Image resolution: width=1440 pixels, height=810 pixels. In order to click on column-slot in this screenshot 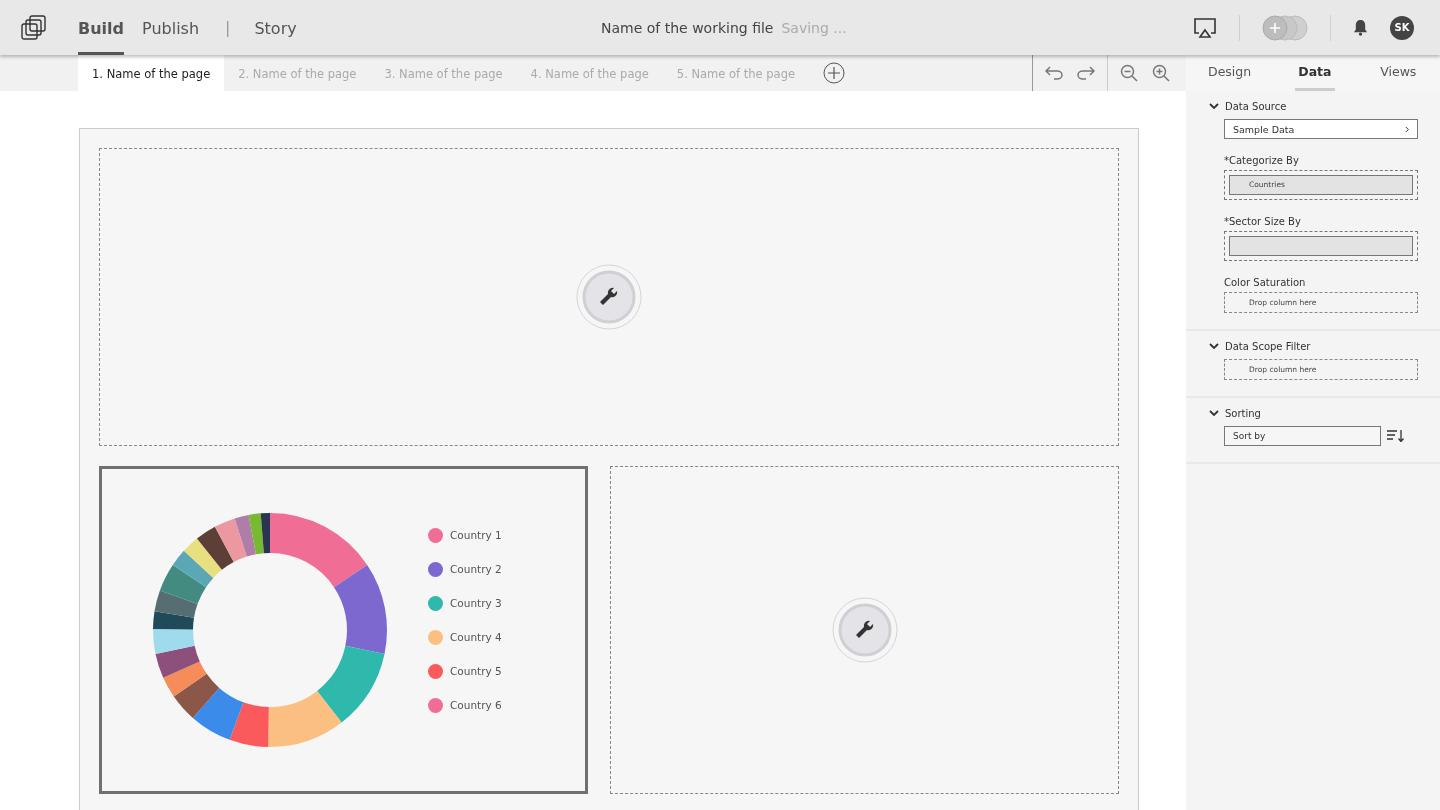, I will do `click(1321, 246)`.